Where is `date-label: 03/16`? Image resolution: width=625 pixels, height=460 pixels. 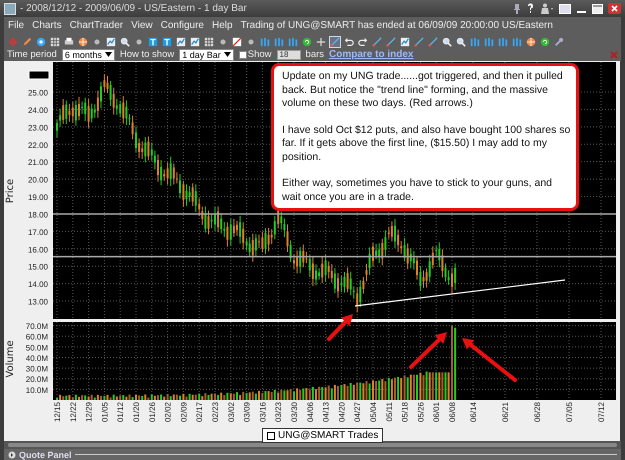 date-label: 03/16 is located at coordinates (263, 412).